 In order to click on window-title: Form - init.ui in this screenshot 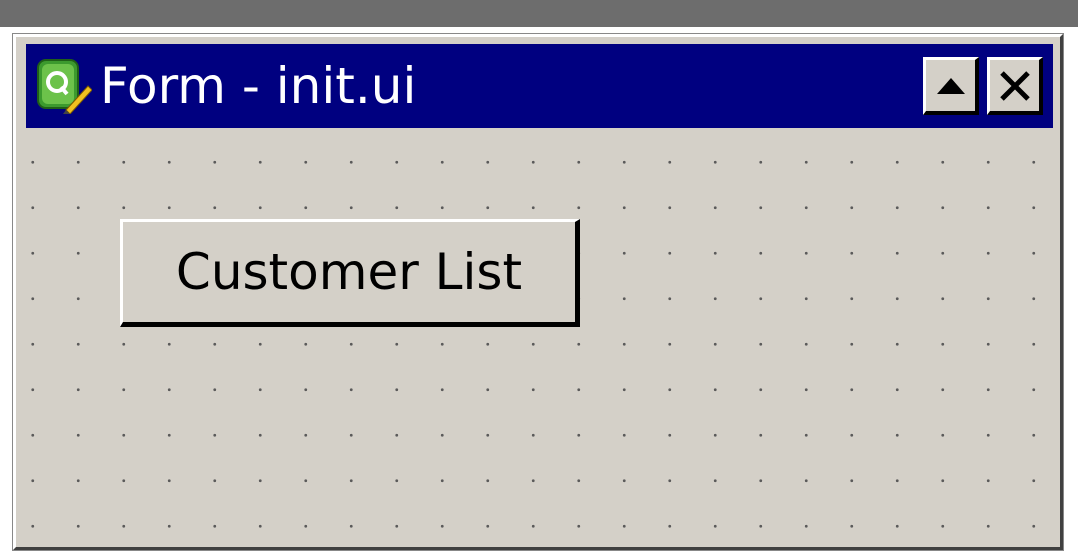, I will do `click(258, 86)`.